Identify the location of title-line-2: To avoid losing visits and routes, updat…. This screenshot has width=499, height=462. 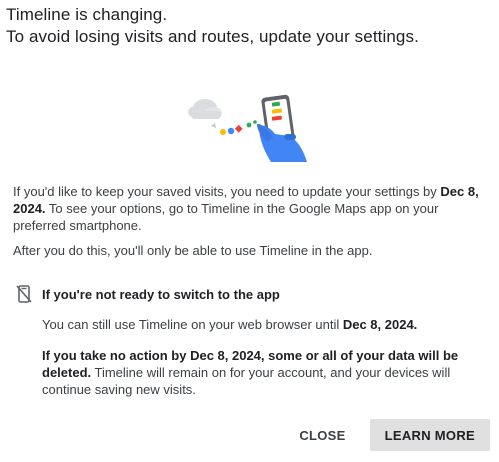
(212, 36).